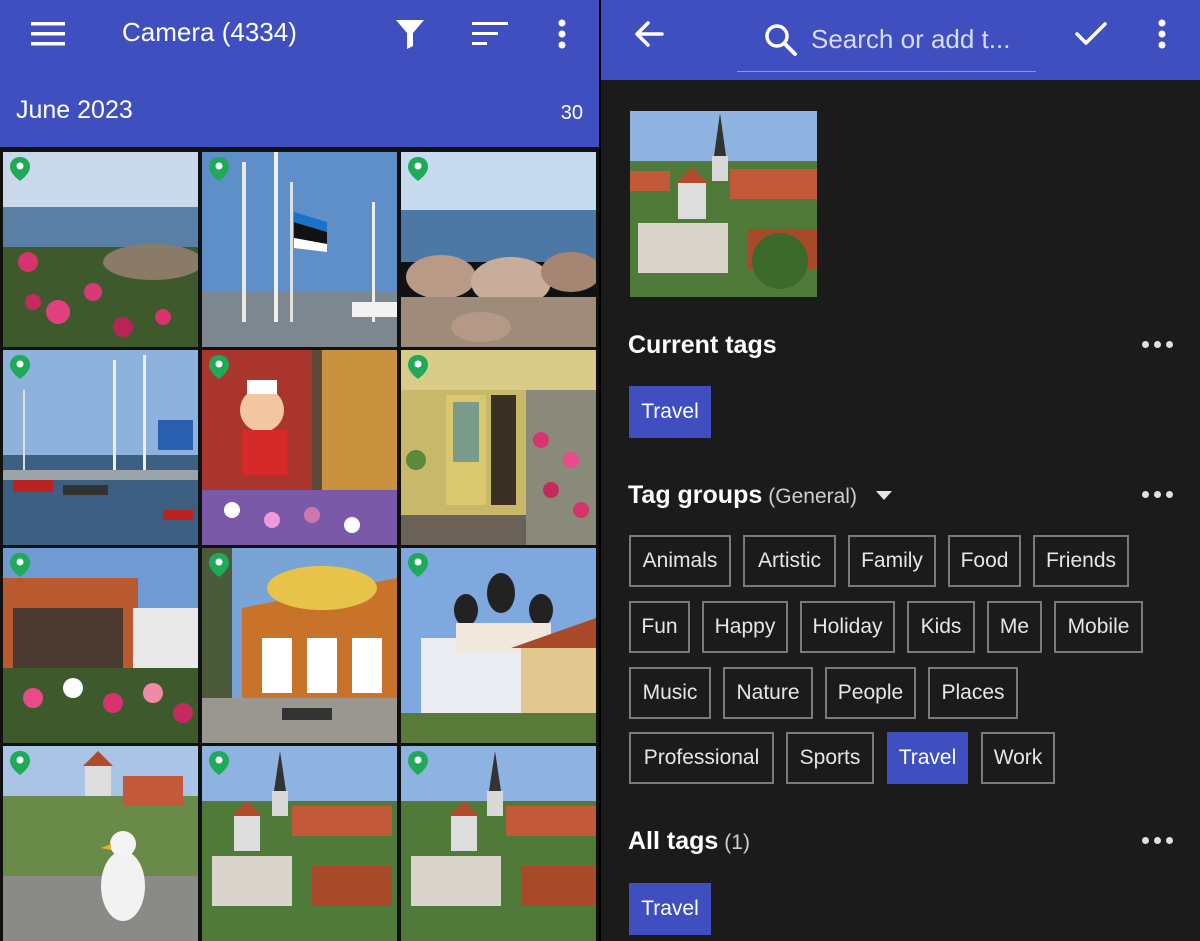 This screenshot has height=941, width=1200. Describe the element at coordinates (74, 110) in the screenshot. I see `date-section-header: June 2023` at that location.